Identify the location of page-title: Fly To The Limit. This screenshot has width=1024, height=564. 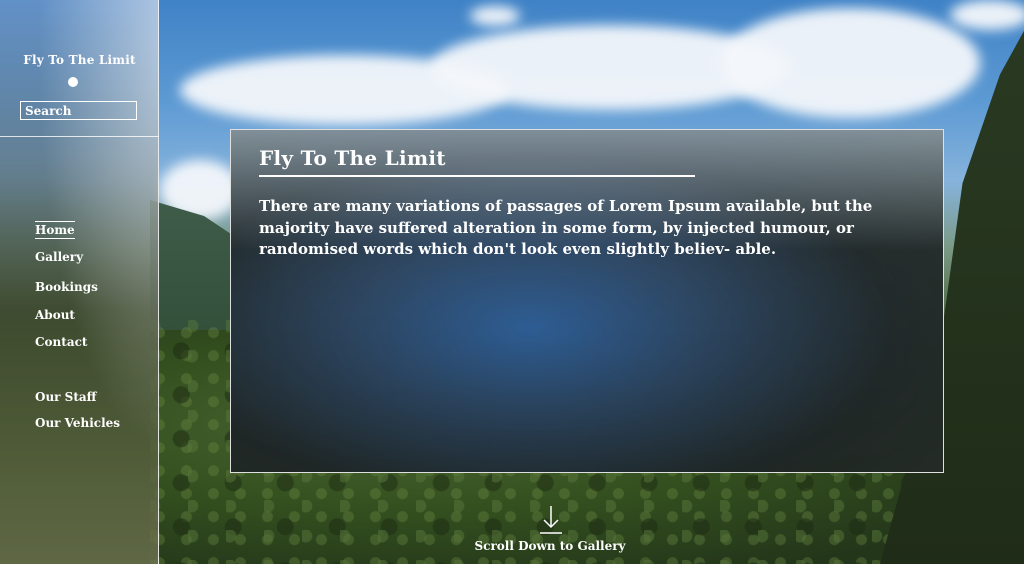
(352, 158).